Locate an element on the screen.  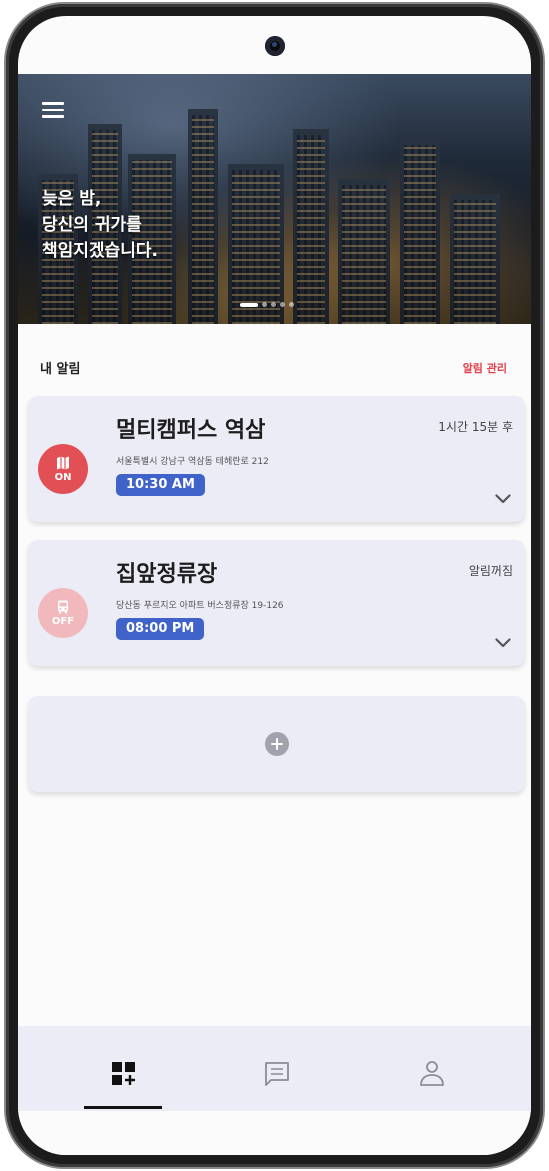
alarm-address: 당산동 푸르지오 아파트 버스정류장 19-126 is located at coordinates (200, 606).